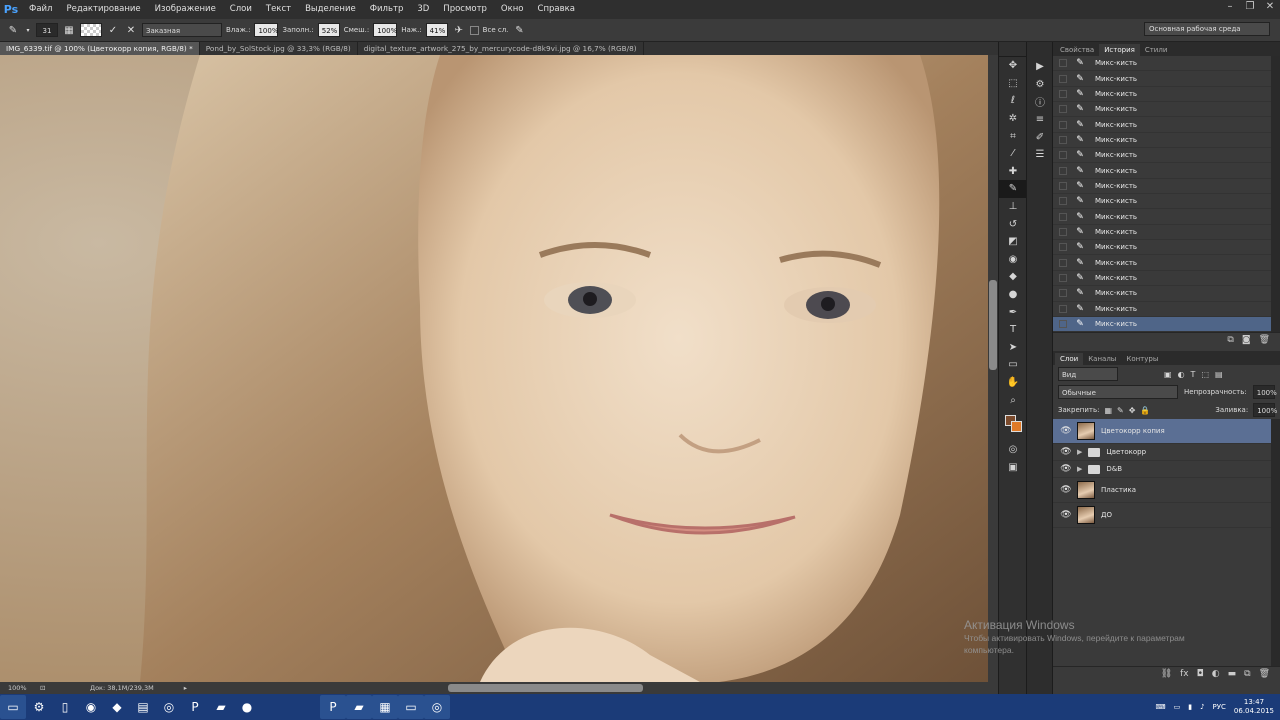 The width and height of the screenshot is (1280, 720). What do you see at coordinates (1168, 374) in the screenshot?
I see `filter-image-icon: ▣` at bounding box center [1168, 374].